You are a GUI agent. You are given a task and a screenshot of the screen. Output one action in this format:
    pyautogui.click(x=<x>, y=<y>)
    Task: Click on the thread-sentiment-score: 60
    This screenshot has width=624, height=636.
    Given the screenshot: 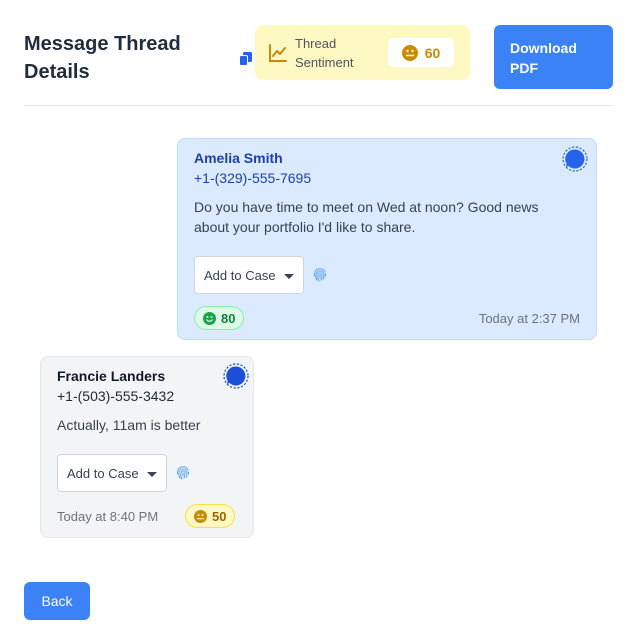 What is the action you would take?
    pyautogui.click(x=421, y=52)
    